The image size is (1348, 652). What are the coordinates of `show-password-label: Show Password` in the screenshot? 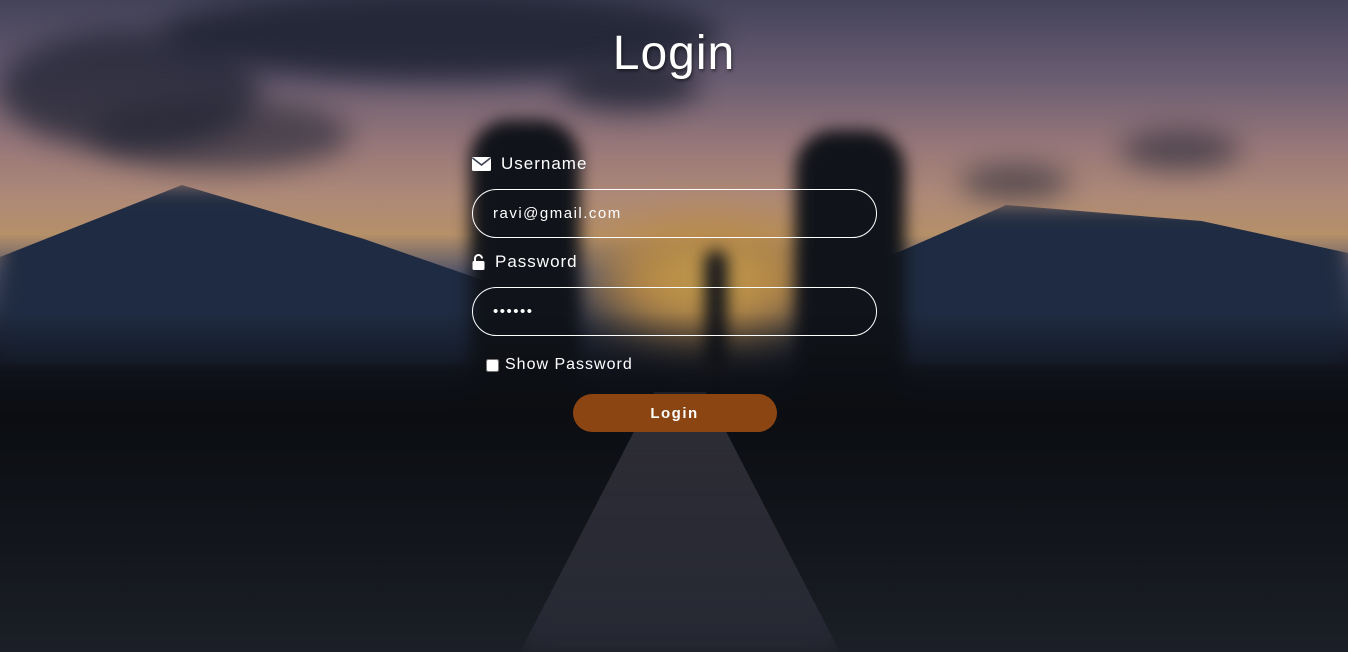 It's located at (569, 364).